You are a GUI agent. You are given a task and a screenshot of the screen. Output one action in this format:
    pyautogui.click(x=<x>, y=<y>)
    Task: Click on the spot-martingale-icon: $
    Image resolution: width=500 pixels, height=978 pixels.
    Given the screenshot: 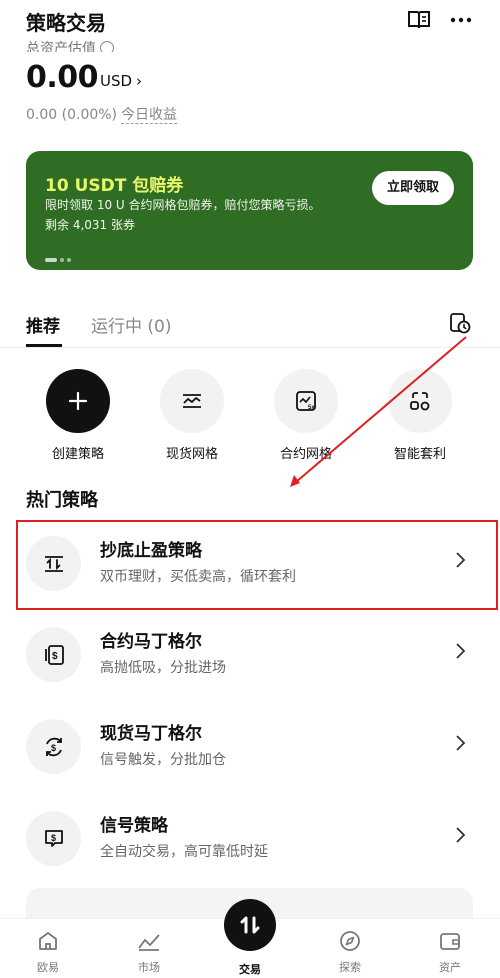 What is the action you would take?
    pyautogui.click(x=53, y=746)
    